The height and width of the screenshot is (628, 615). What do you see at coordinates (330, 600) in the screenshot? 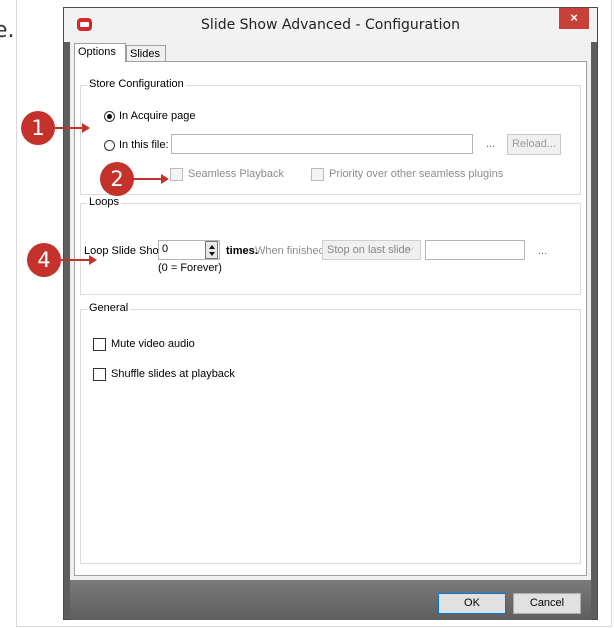
I see `dialog-footer: OK Cancel` at bounding box center [330, 600].